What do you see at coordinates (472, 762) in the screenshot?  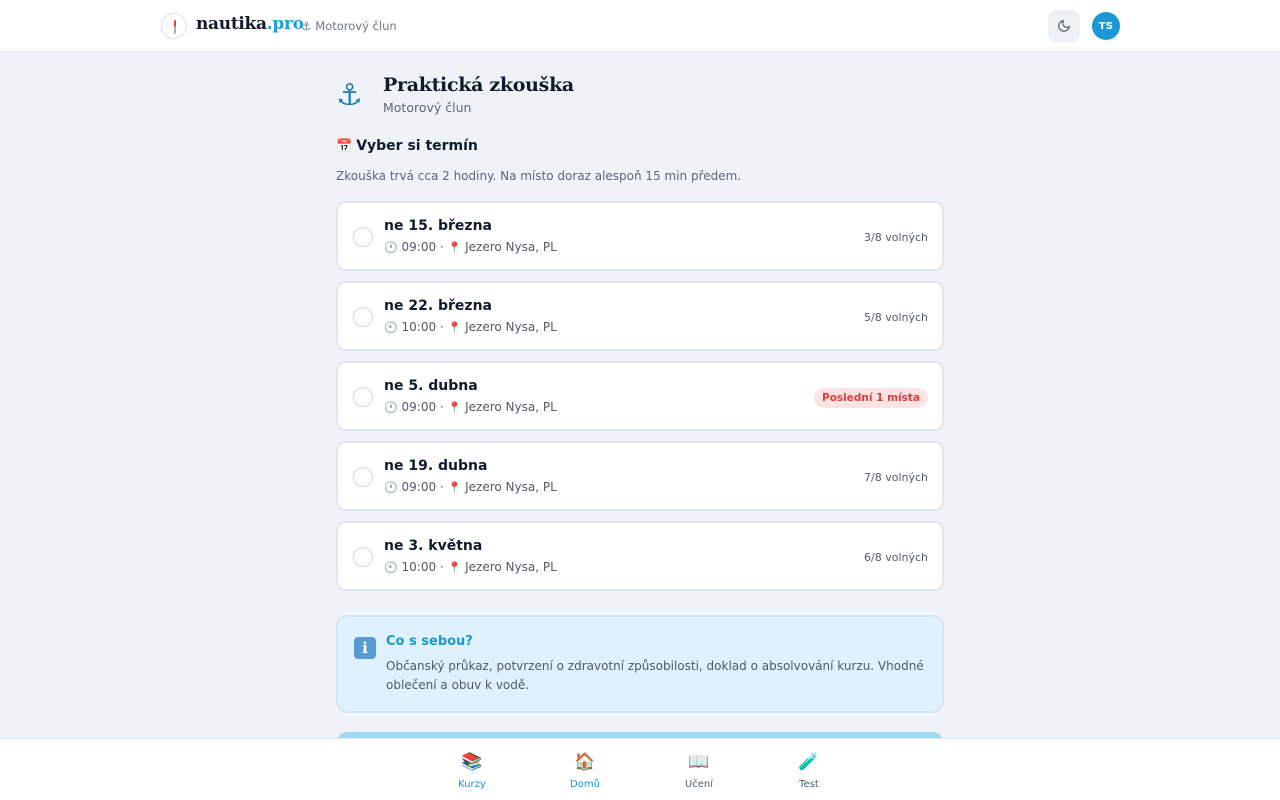 I see `books-icon: 📚` at bounding box center [472, 762].